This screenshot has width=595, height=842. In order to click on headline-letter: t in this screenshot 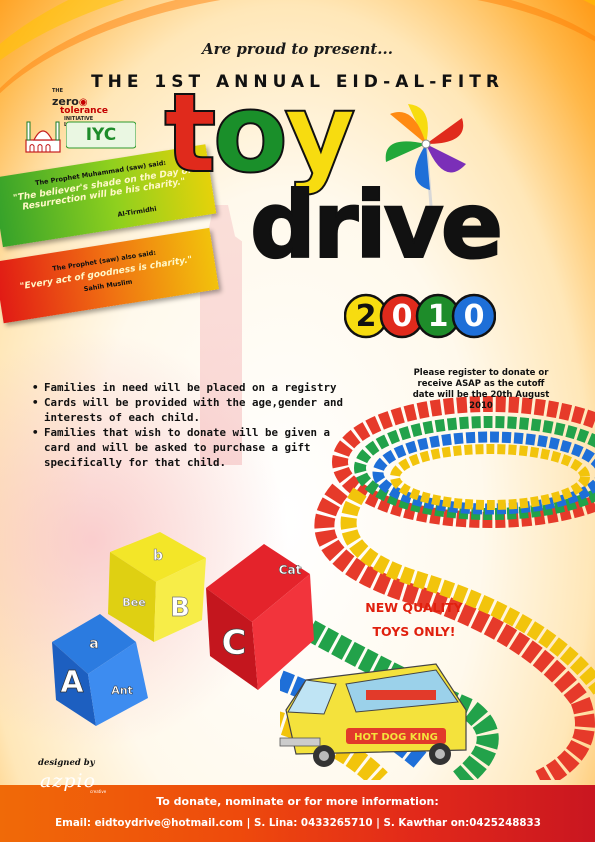, I will do `click(190, 133)`.